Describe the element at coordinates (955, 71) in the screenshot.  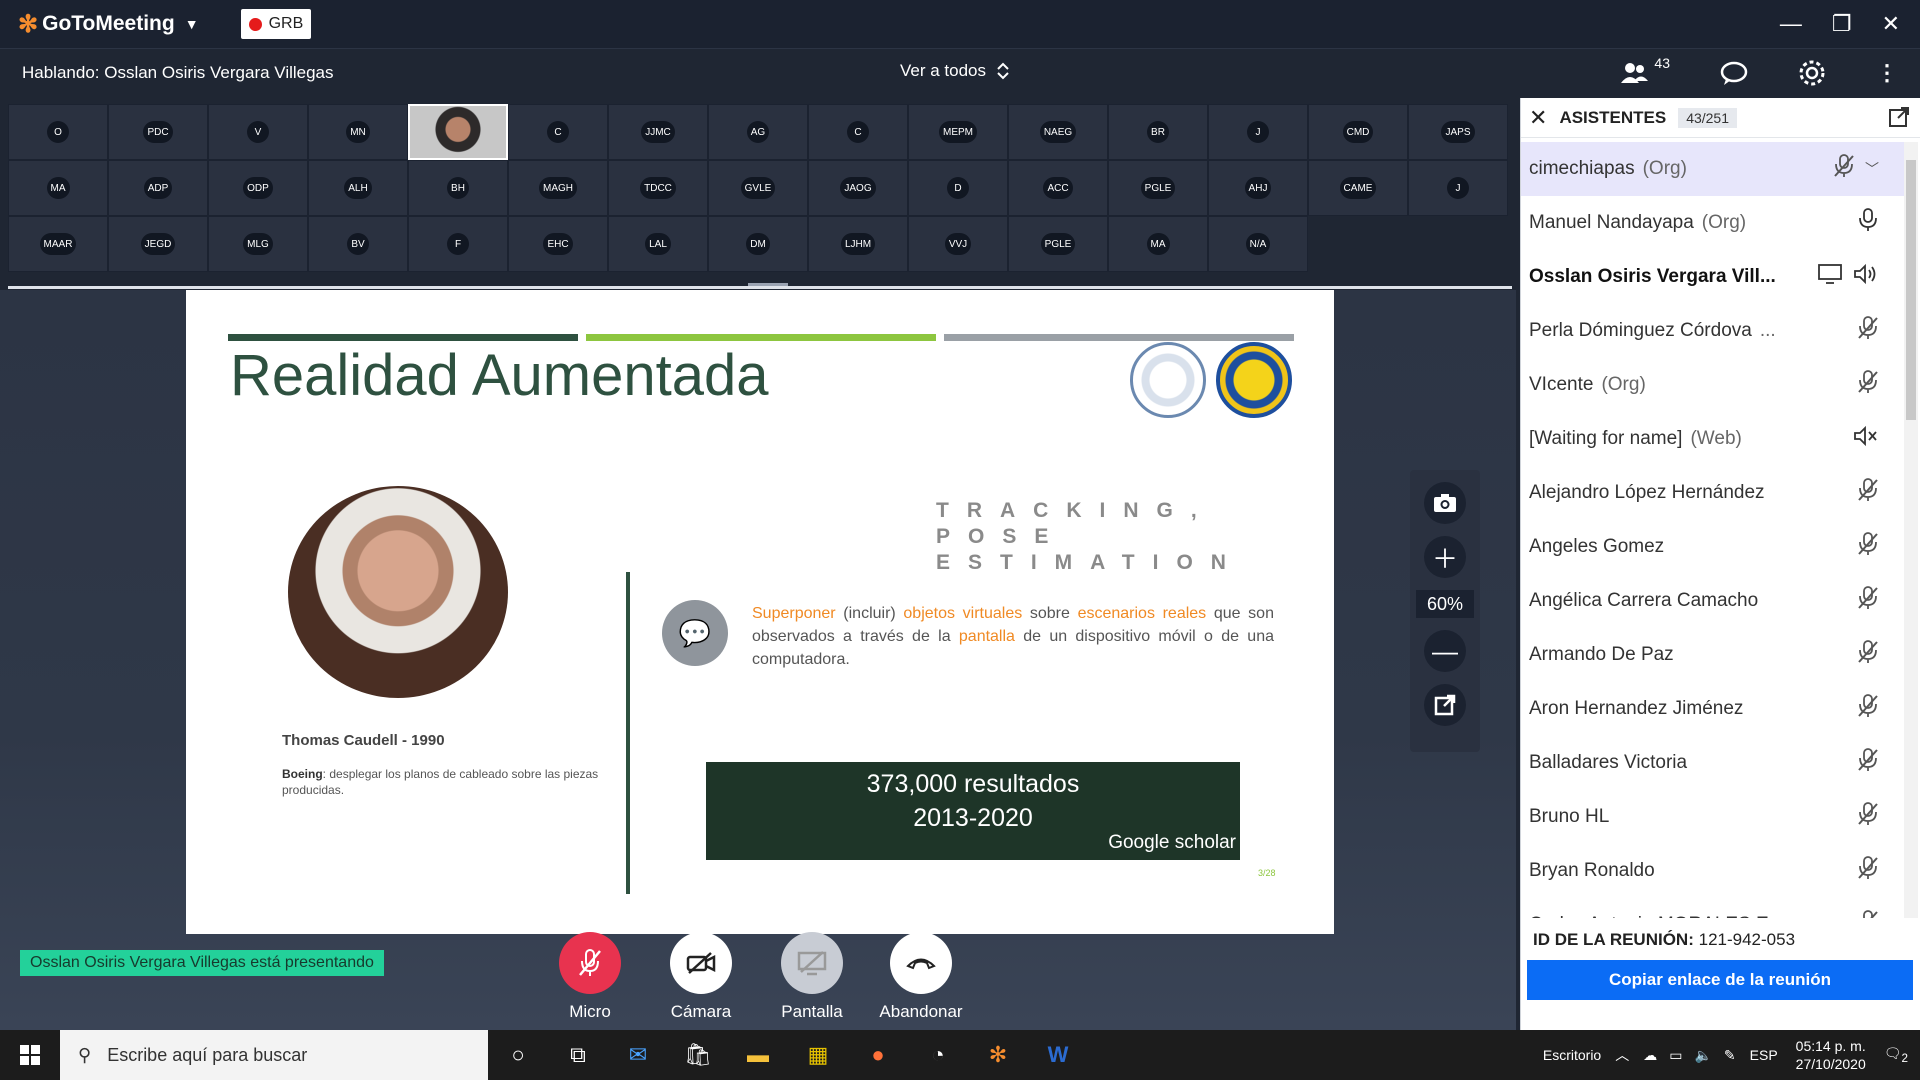
I see `view-mode-selector: Ver a todos` at that location.